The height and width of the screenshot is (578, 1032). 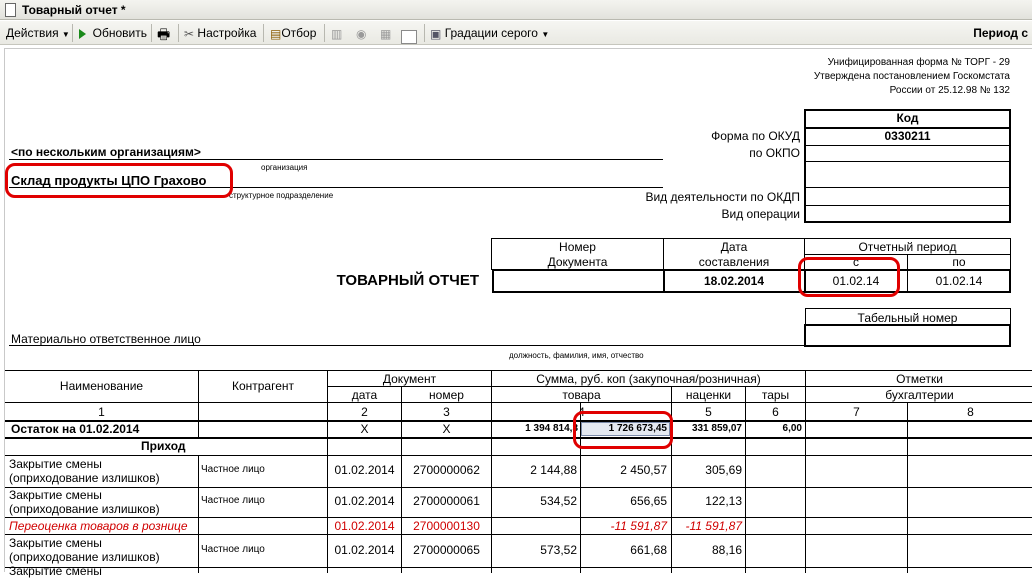 What do you see at coordinates (364, 429) in the screenshot?
I see `balance-date: Х` at bounding box center [364, 429].